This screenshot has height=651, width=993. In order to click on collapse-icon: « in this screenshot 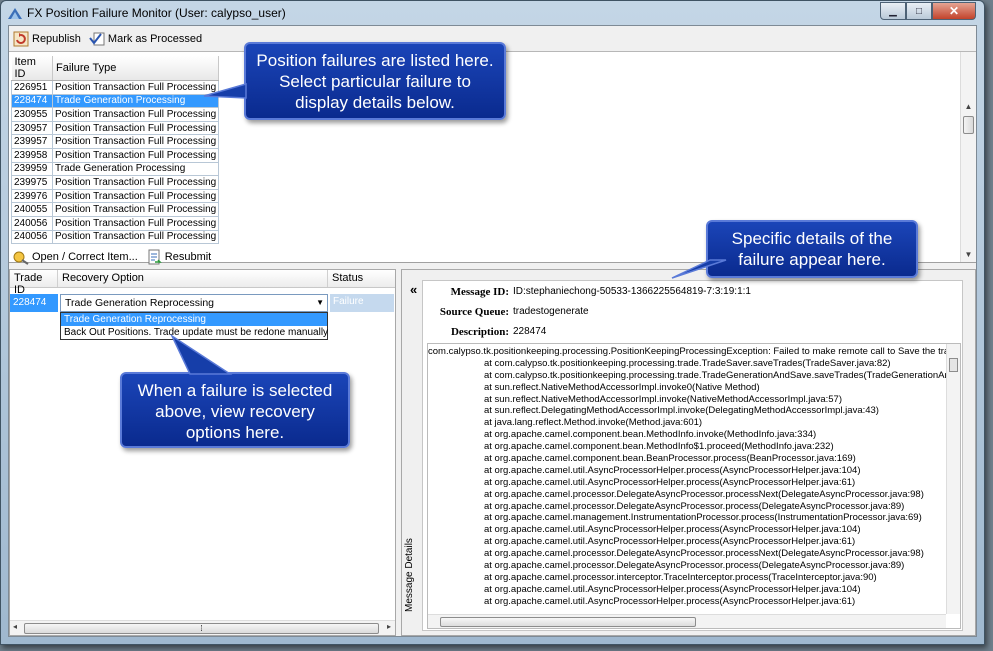, I will do `click(413, 289)`.